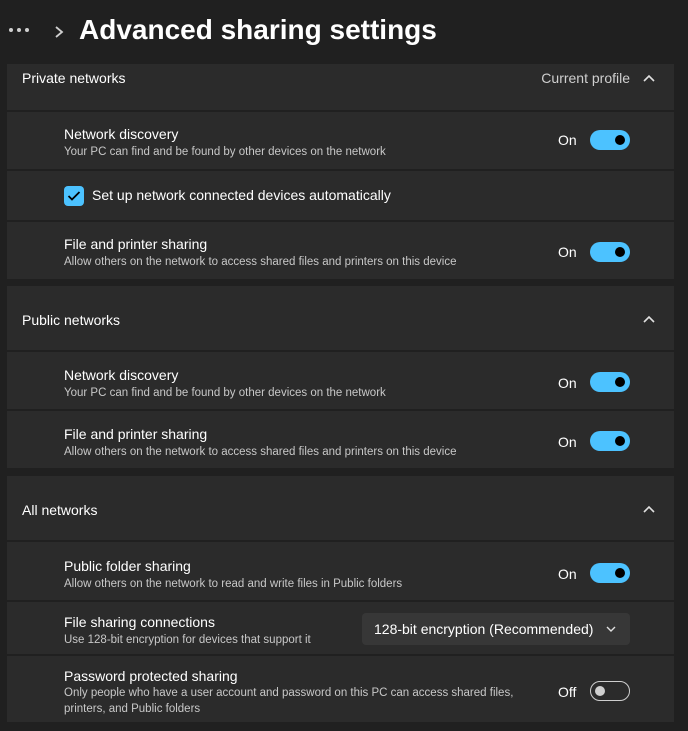  What do you see at coordinates (610, 140) in the screenshot?
I see `private-network-discovery-toggle` at bounding box center [610, 140].